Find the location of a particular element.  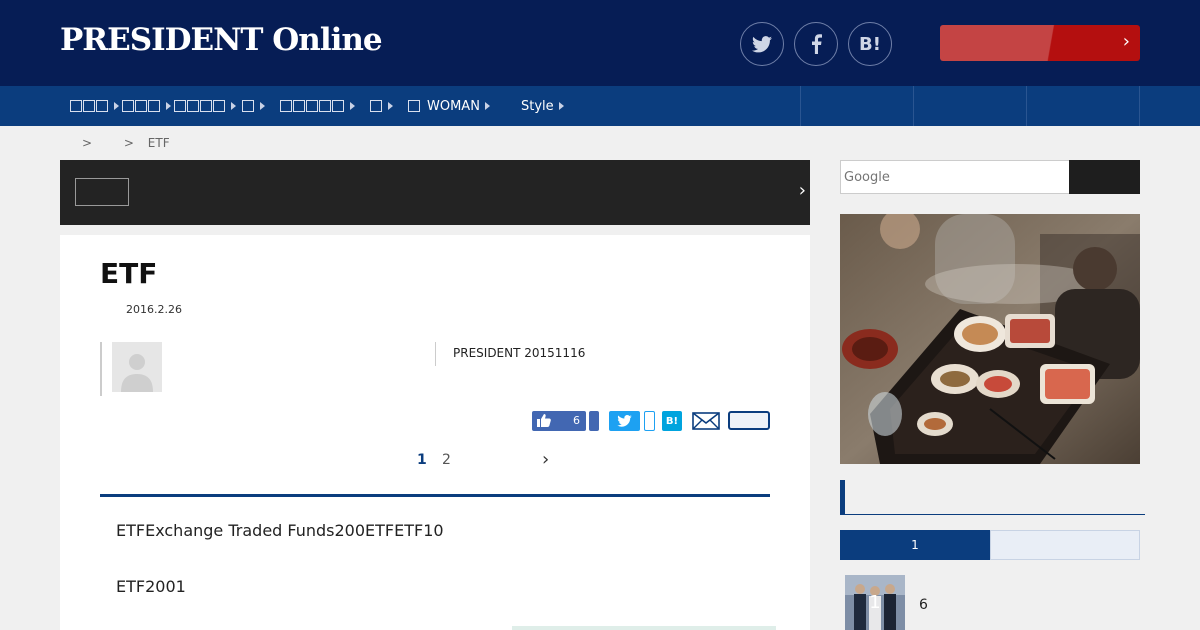

nav-item-woman: WOMAN is located at coordinates (449, 106).